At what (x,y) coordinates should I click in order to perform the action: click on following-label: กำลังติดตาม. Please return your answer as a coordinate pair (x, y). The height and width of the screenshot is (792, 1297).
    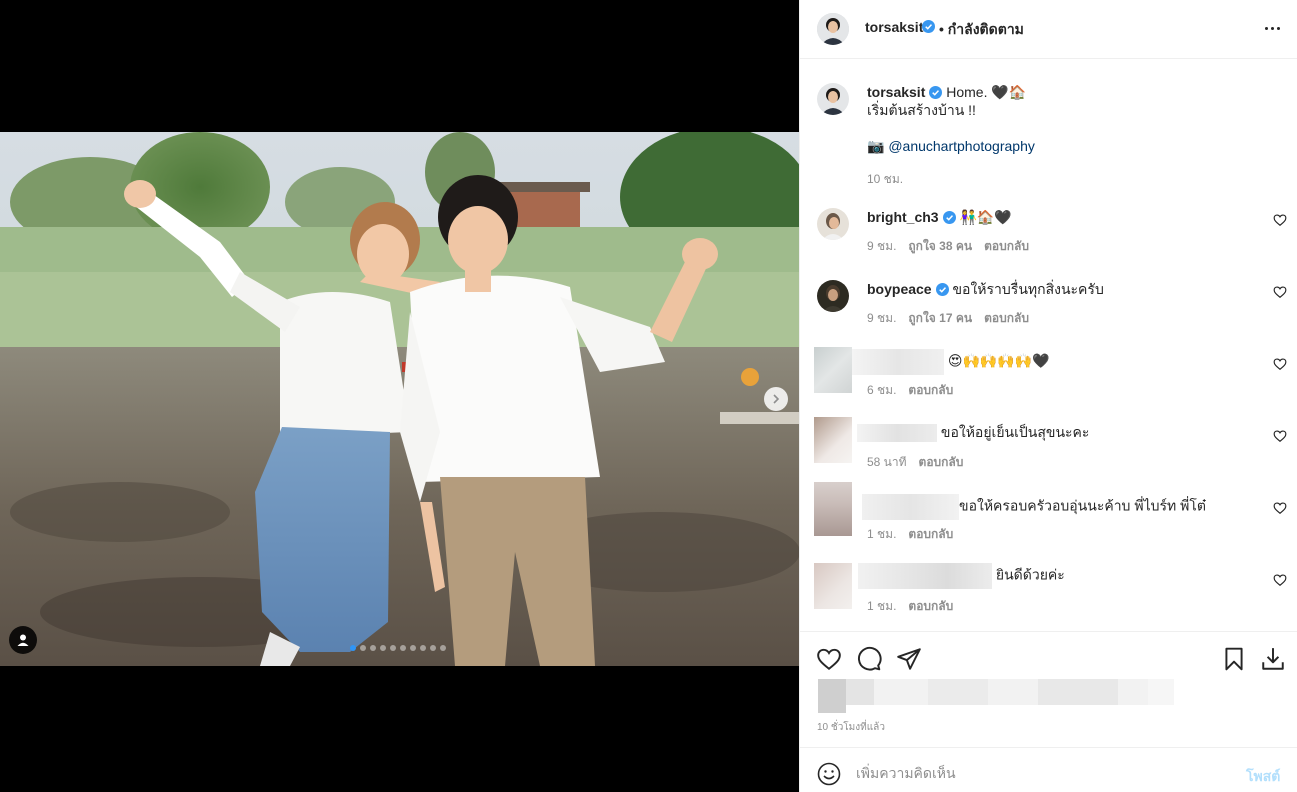
    Looking at the image, I should click on (985, 29).